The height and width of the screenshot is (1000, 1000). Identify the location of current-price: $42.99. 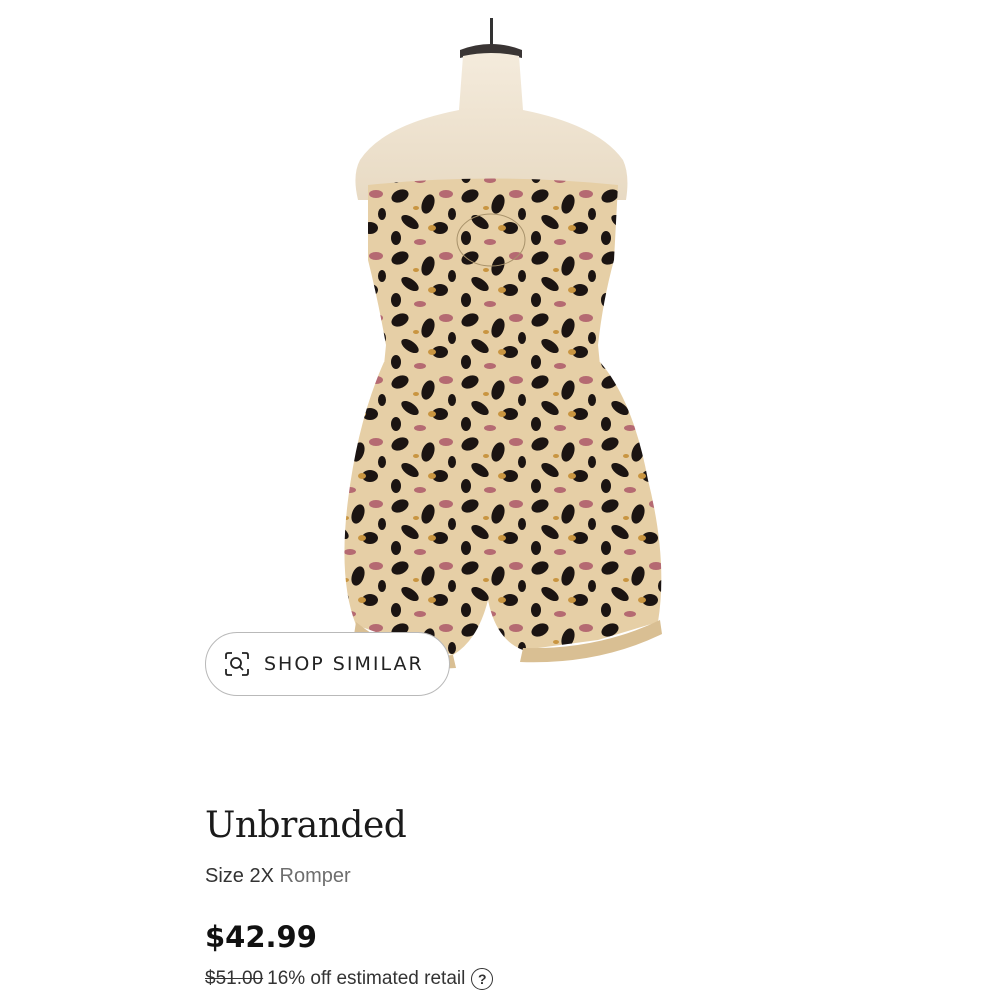
(261, 937).